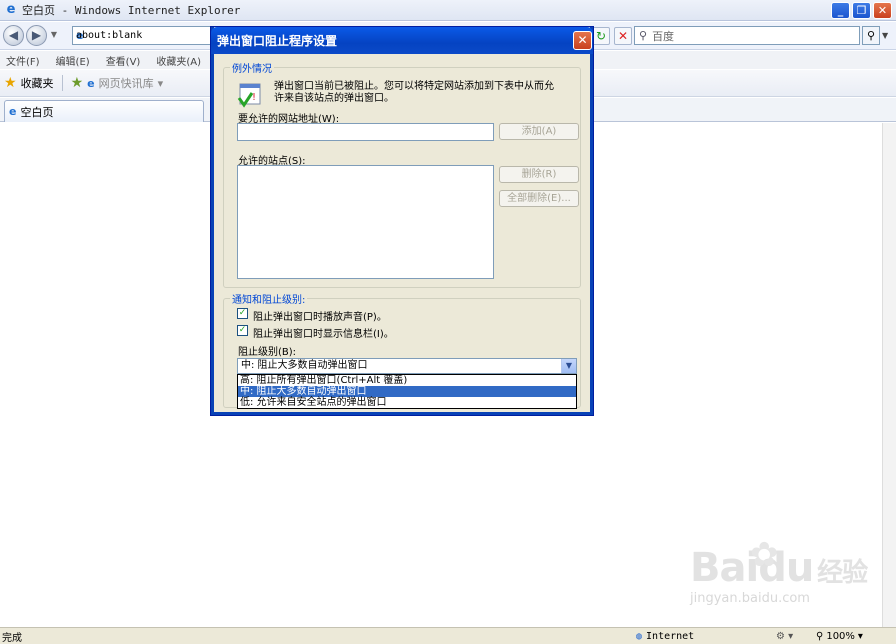 This screenshot has height=644, width=896. Describe the element at coordinates (10, 83) in the screenshot. I see `favorites-star-icon: ★` at that location.